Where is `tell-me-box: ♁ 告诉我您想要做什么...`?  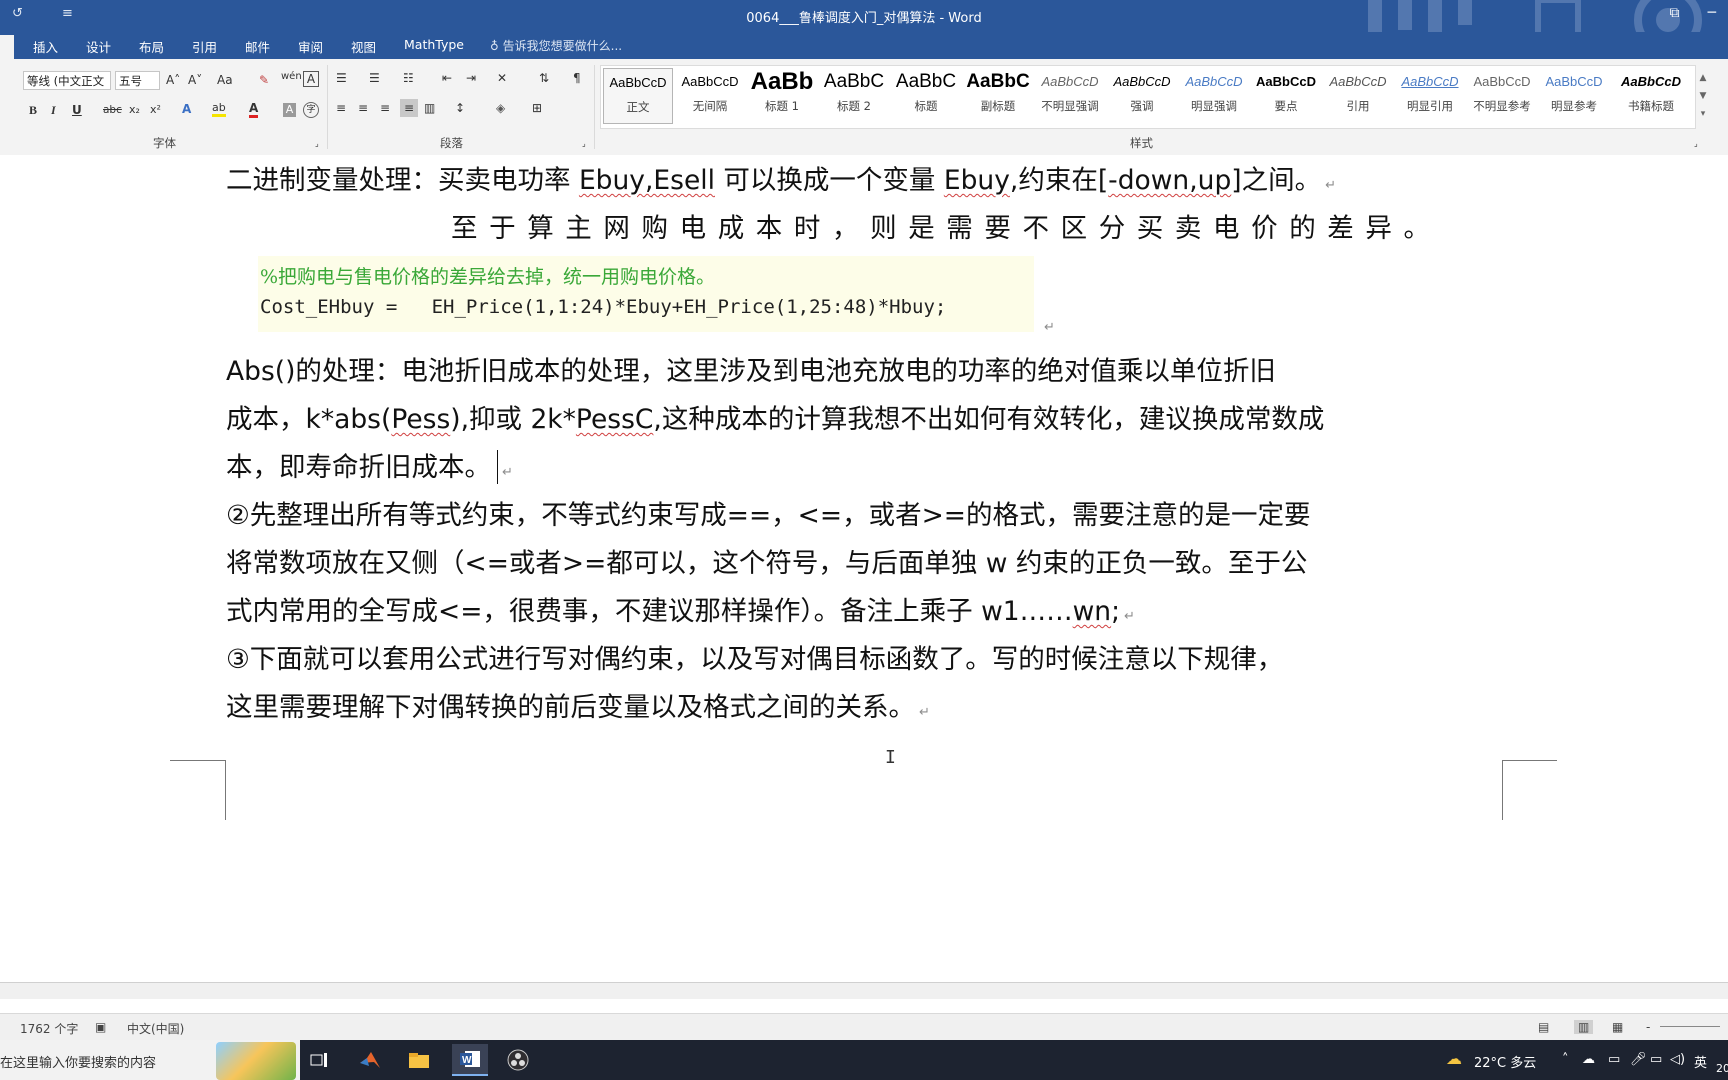
tell-me-box: ♁ 告诉我您想要做什么... is located at coordinates (556, 45).